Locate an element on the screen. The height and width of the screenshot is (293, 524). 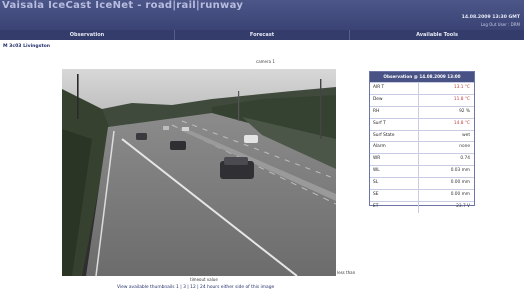
obs-row-alarm: Alarm none is located at coordinates (422, 147).